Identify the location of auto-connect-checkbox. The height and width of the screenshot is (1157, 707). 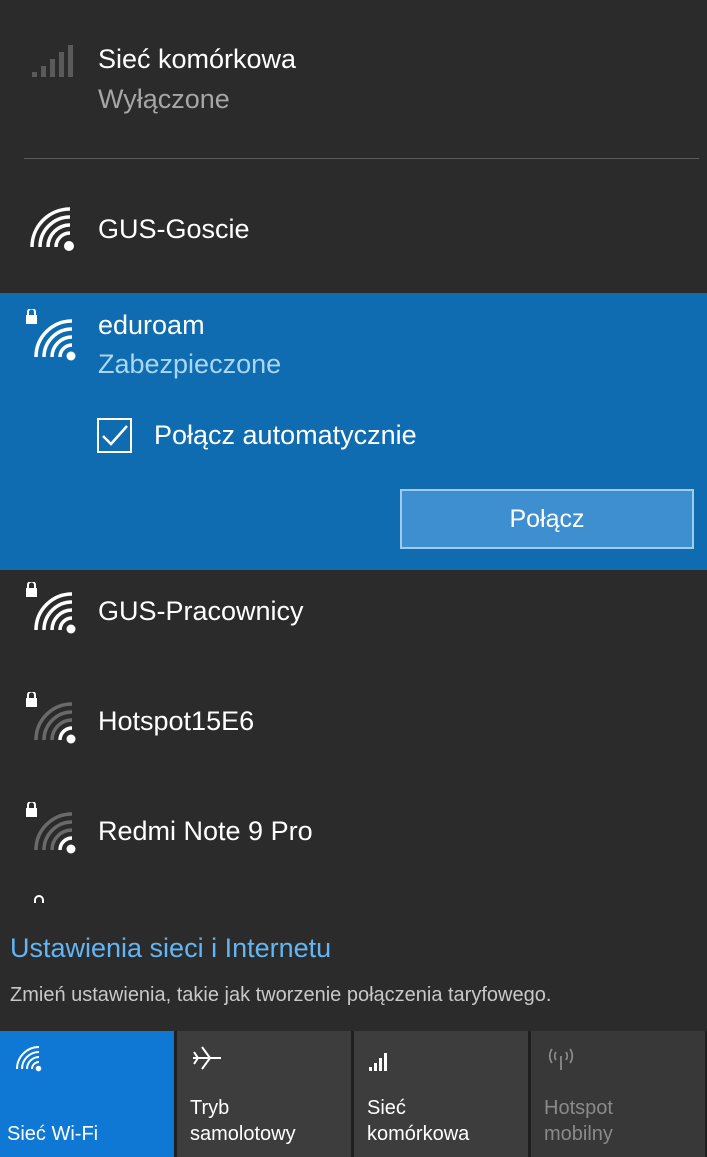
(114, 435).